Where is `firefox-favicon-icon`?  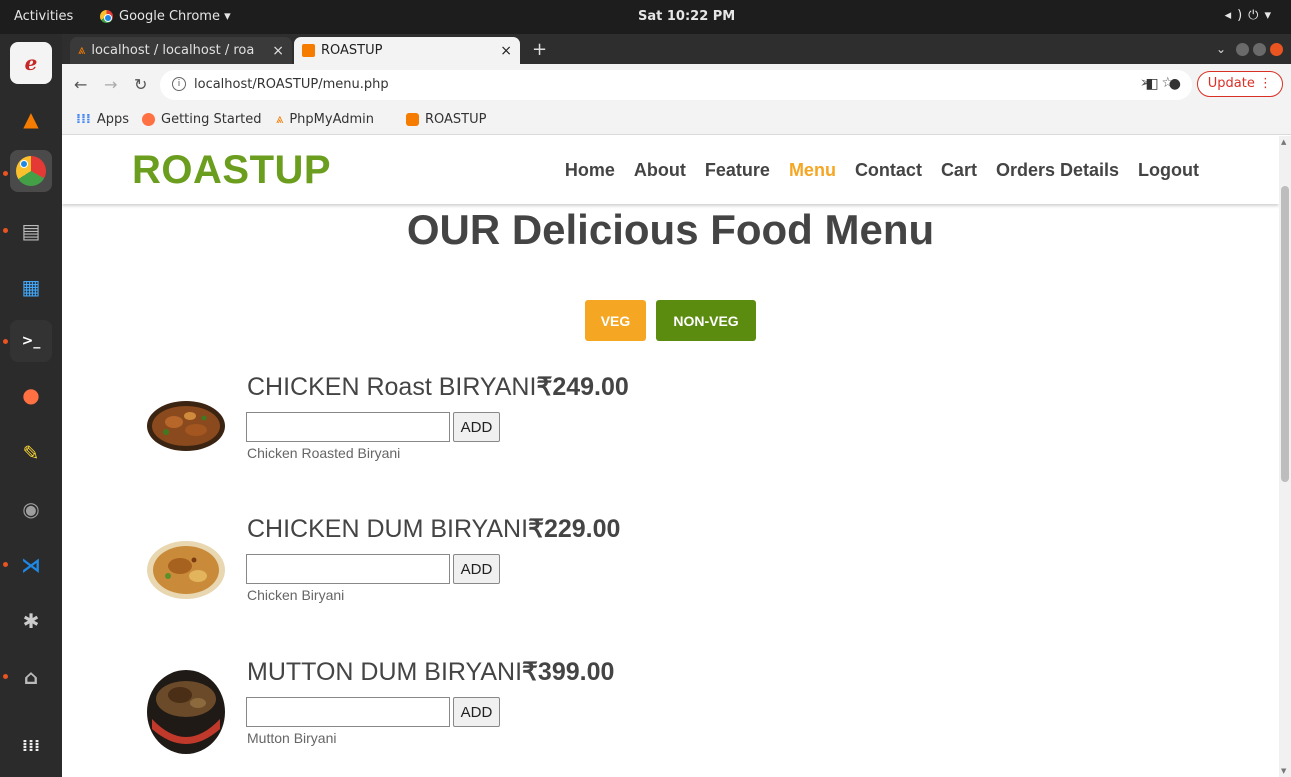
firefox-favicon-icon is located at coordinates (148, 119).